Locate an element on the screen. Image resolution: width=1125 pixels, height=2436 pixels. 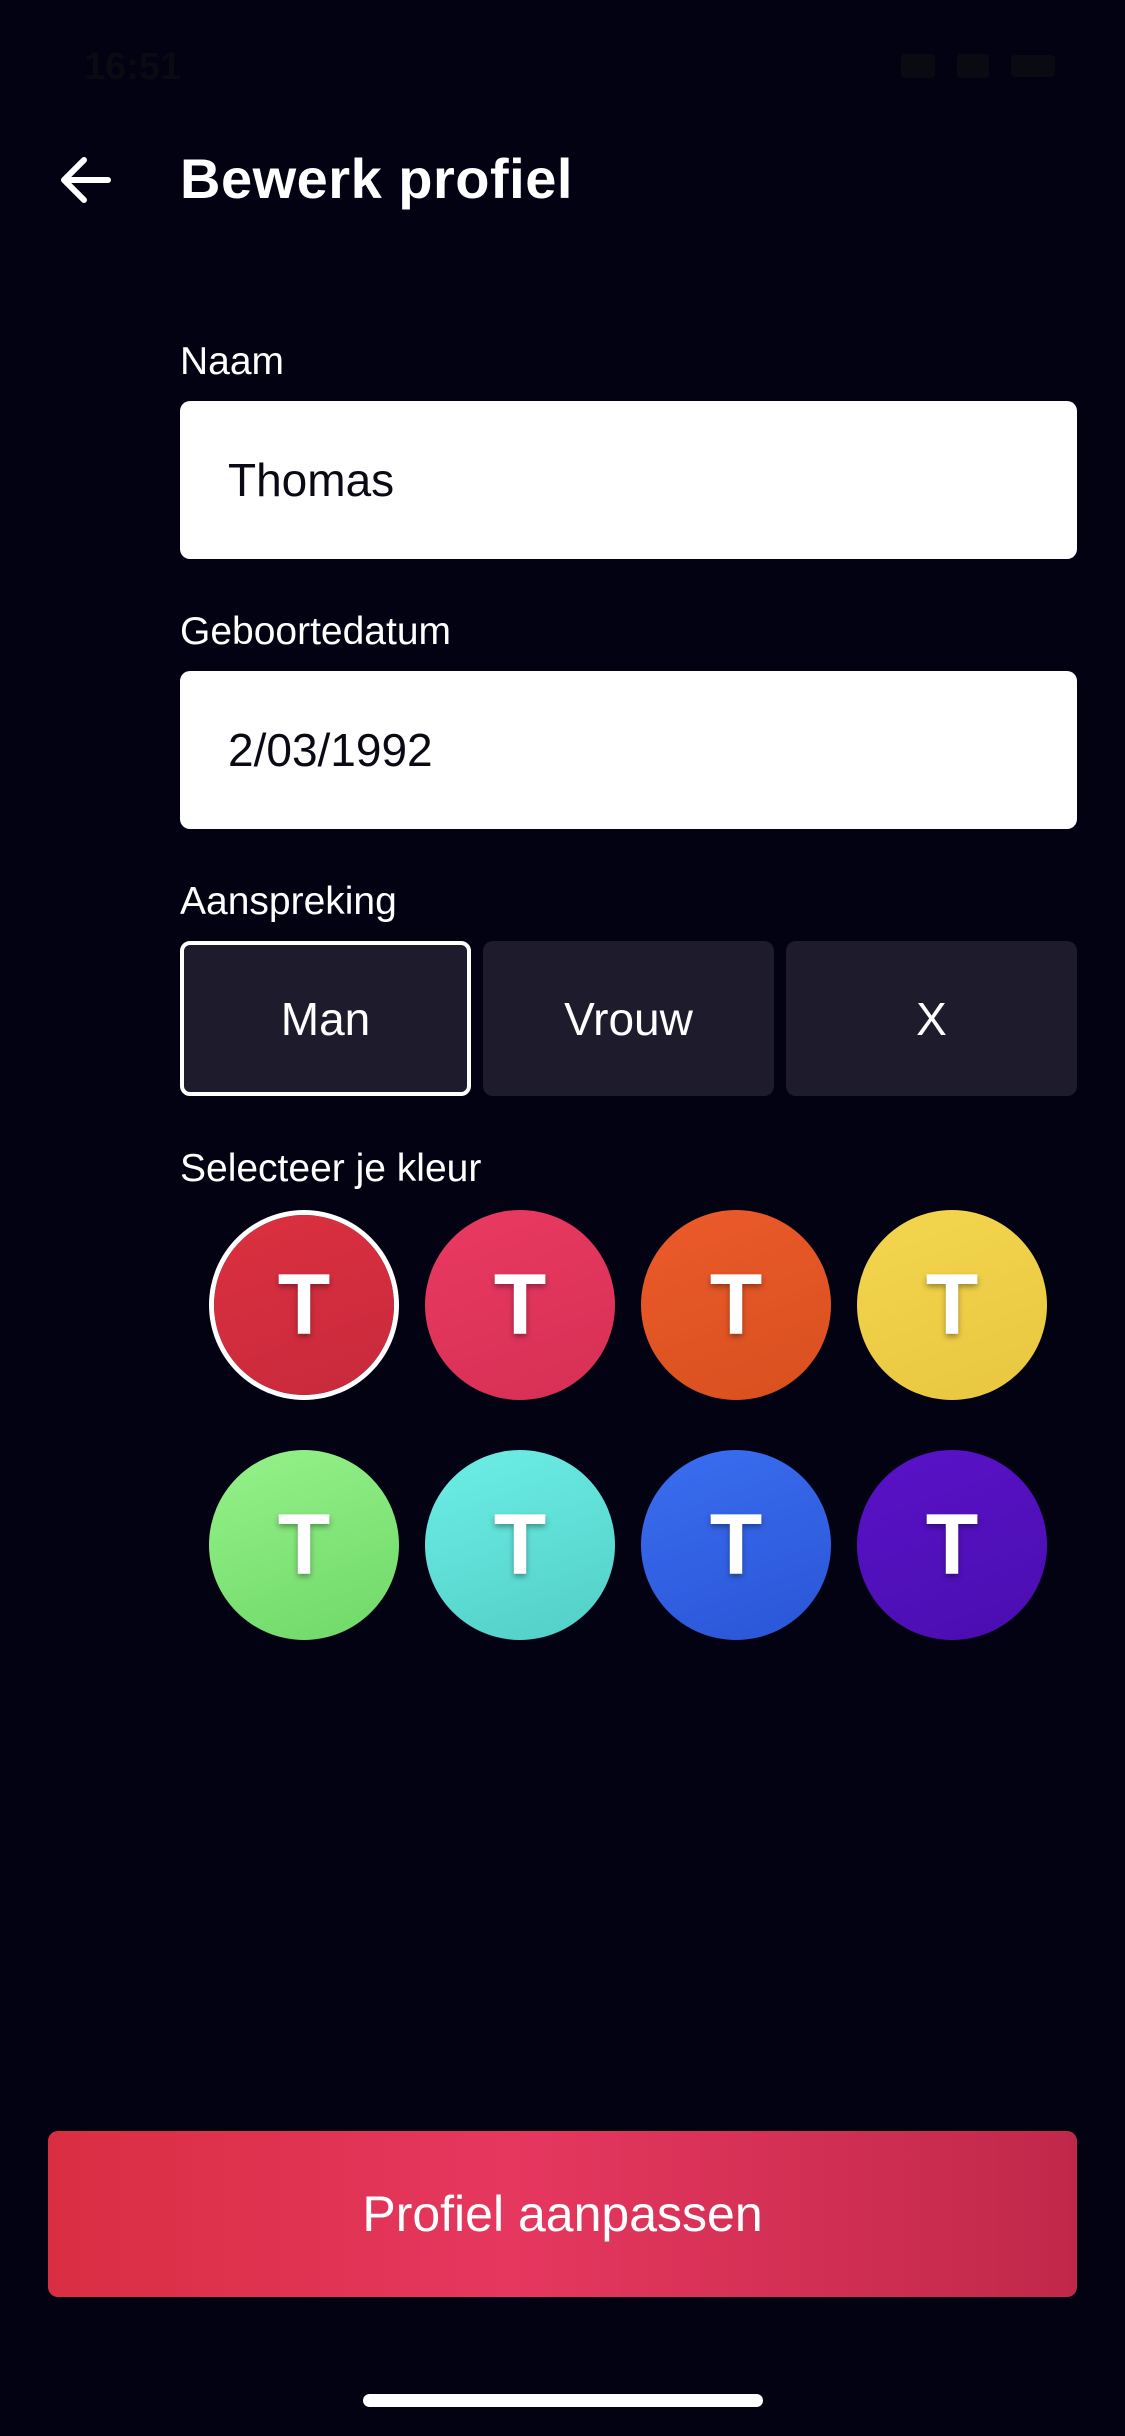
name-label: Naam is located at coordinates (232, 361).